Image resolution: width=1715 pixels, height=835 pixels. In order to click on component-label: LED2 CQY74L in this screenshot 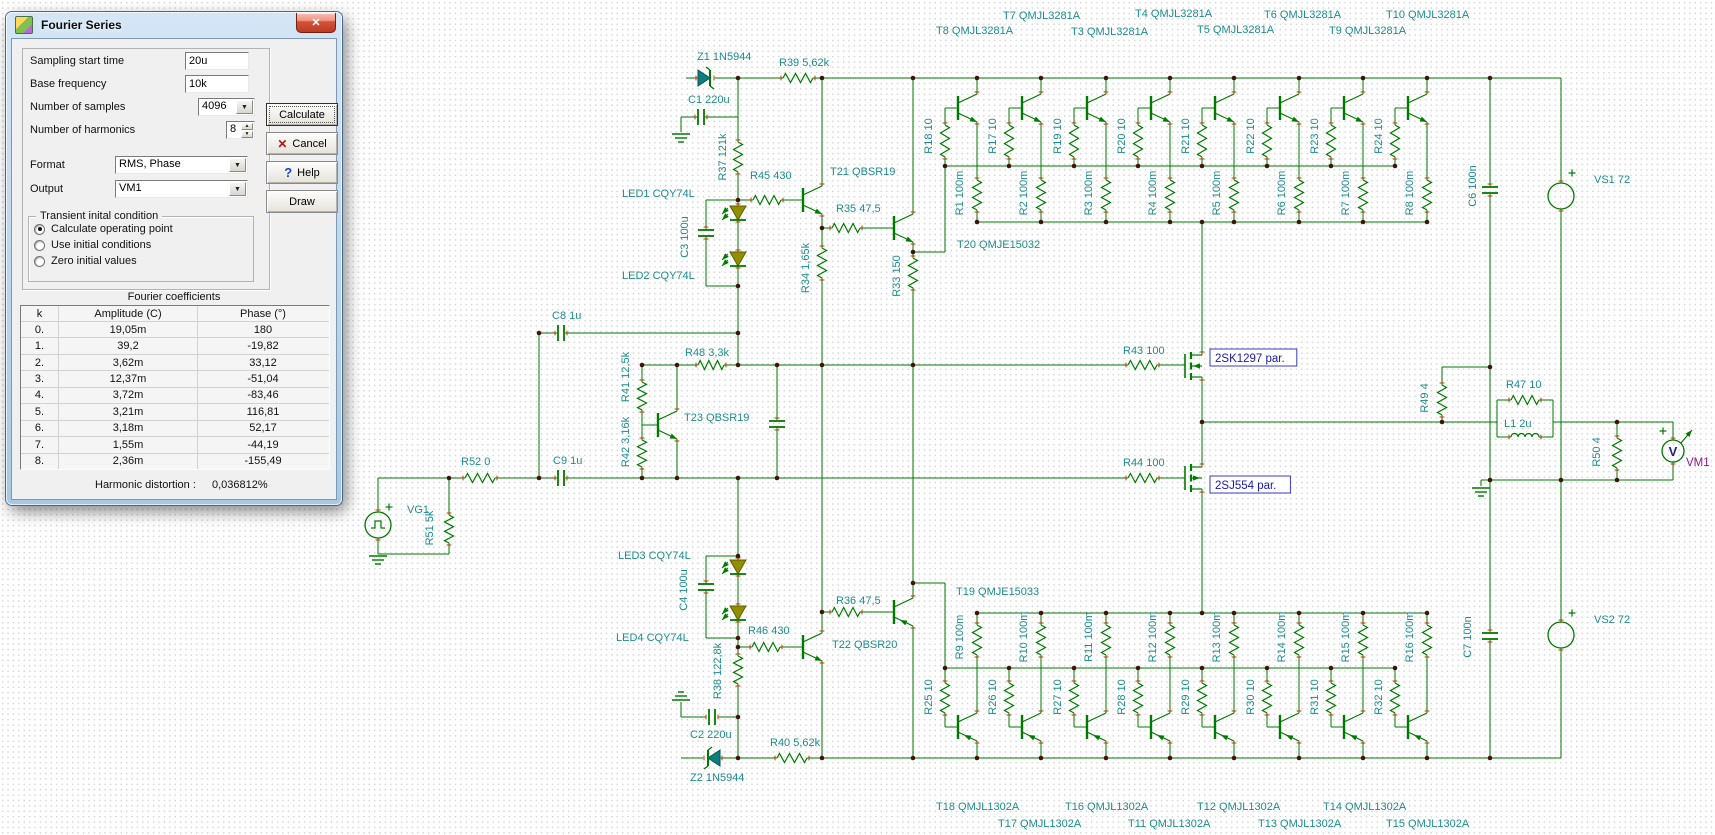, I will do `click(658, 276)`.